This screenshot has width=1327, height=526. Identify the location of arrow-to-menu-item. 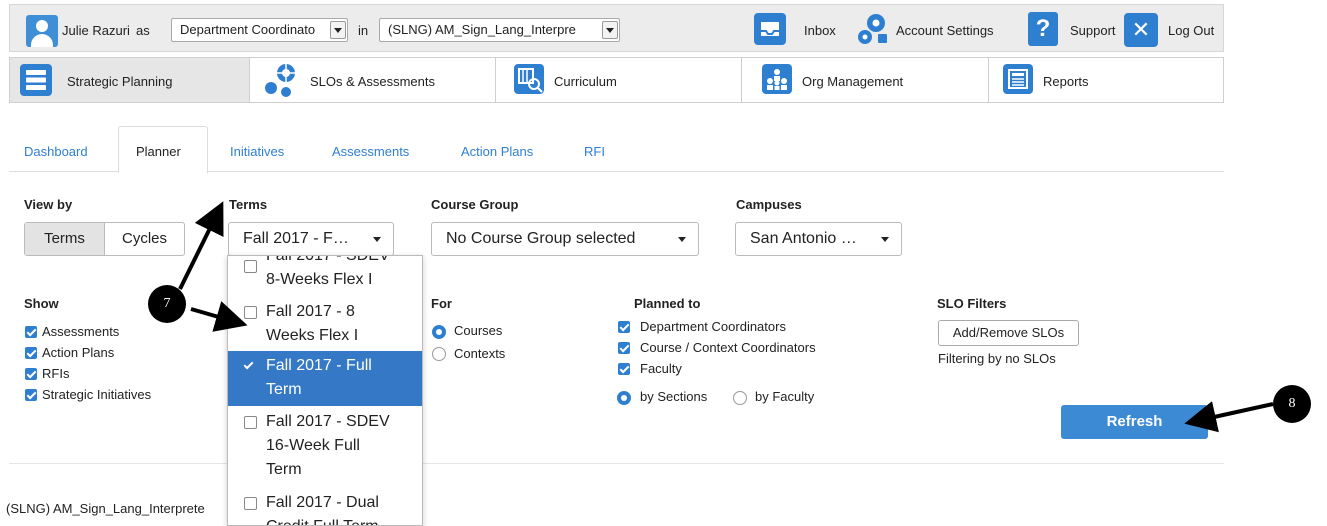
(219, 316).